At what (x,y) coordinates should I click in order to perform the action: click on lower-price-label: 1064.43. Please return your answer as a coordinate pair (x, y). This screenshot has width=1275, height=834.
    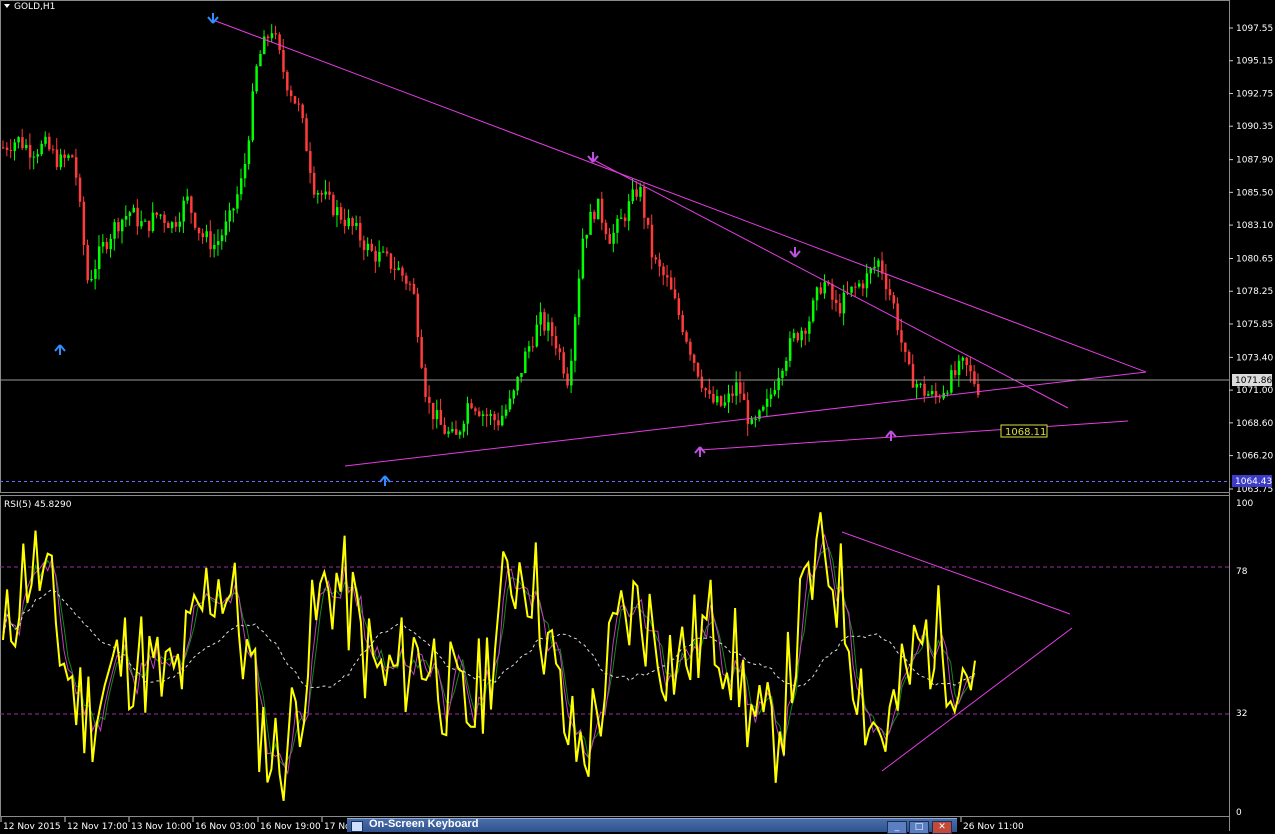
    Looking at the image, I should click on (1253, 482).